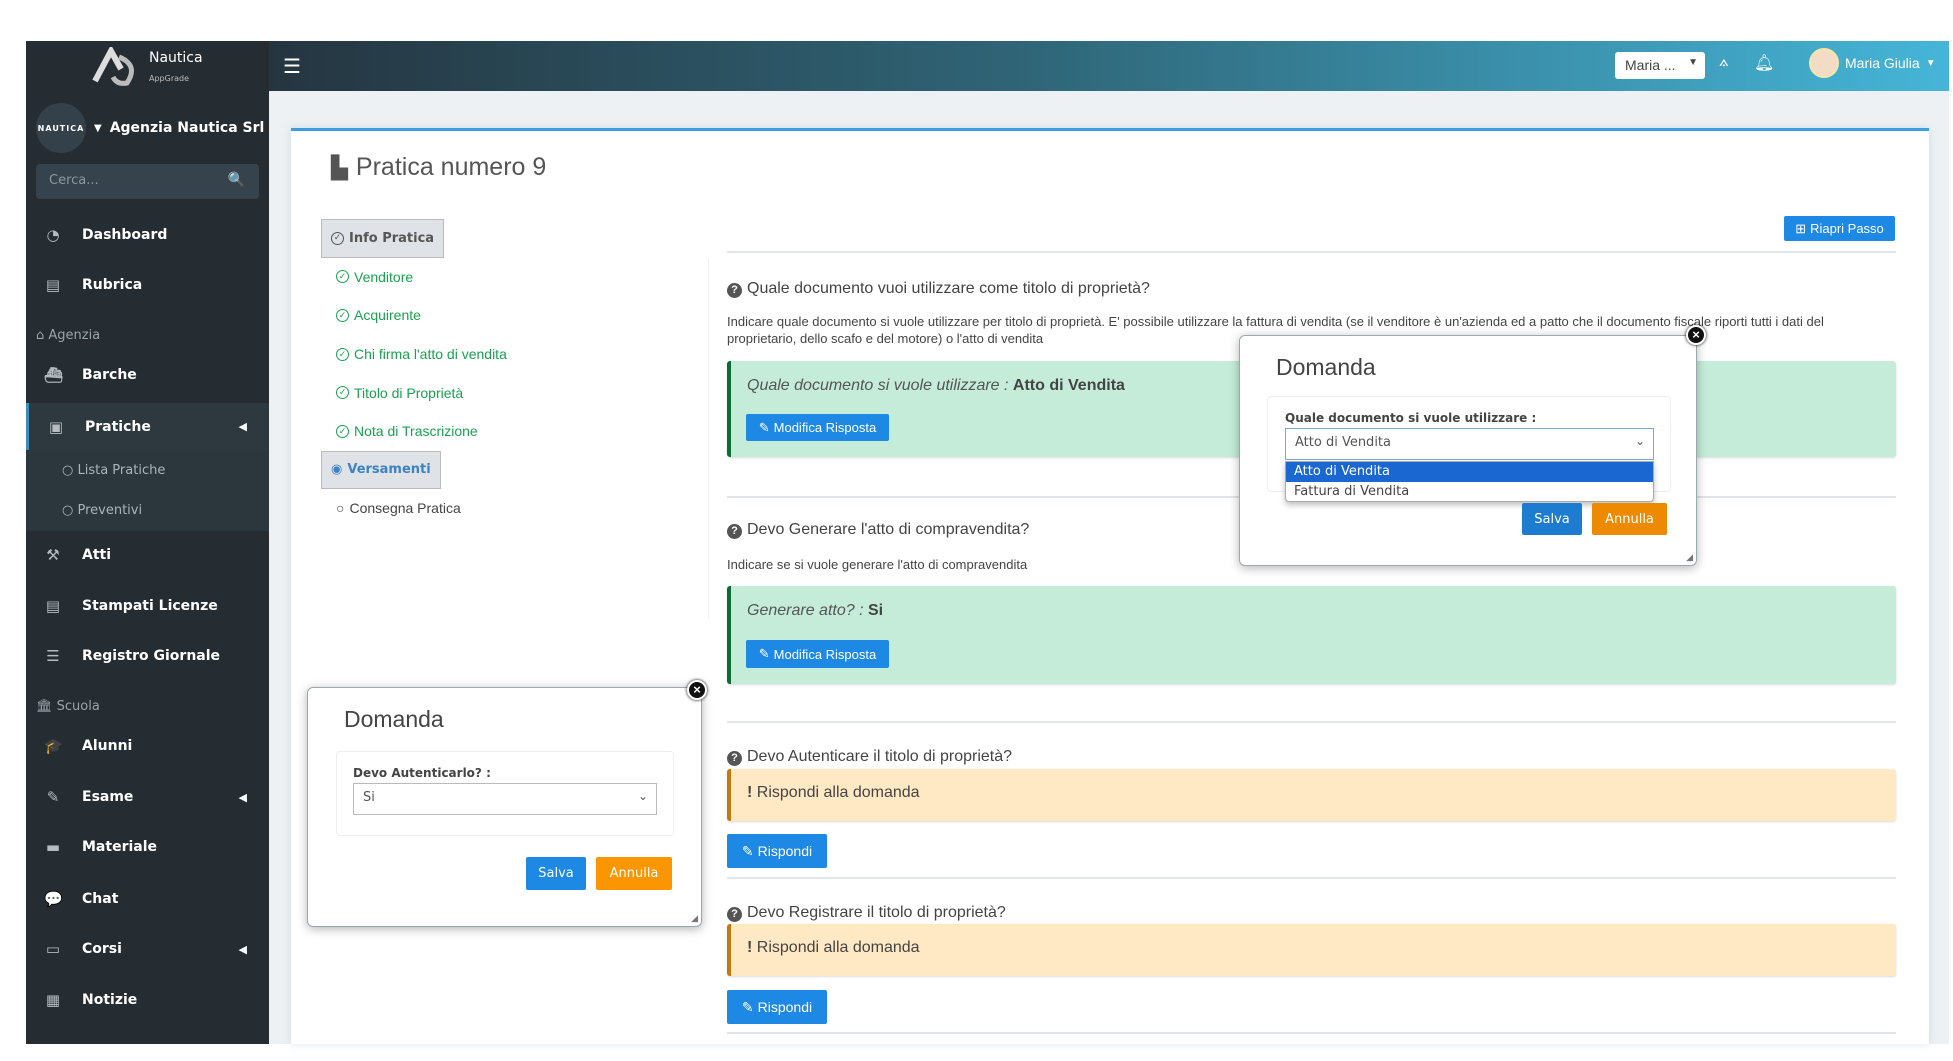 This screenshot has width=1953, height=1061. Describe the element at coordinates (61, 128) in the screenshot. I see `agency-avatar: NAUTICA` at that location.